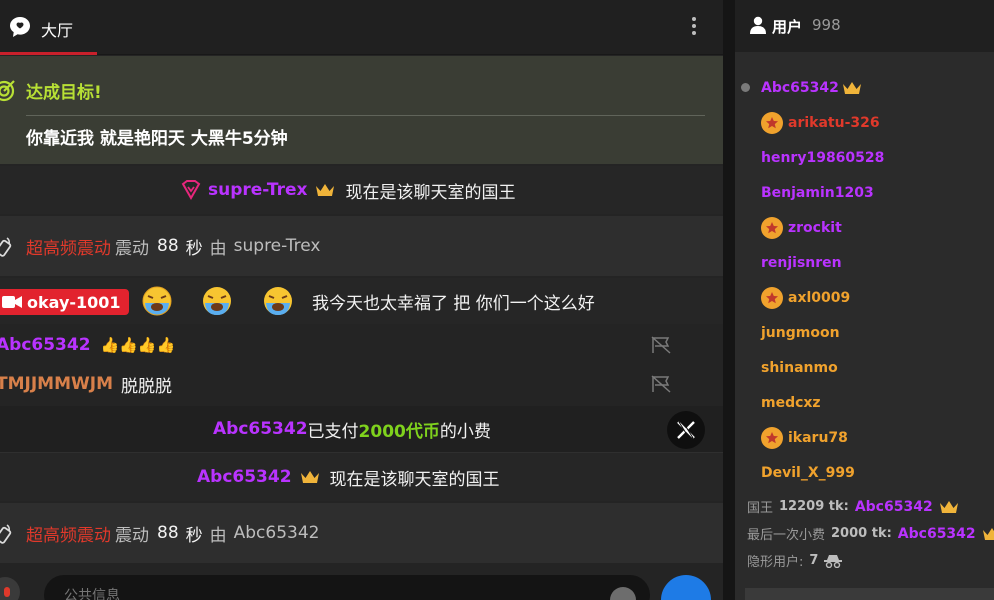  I want to click on message-text: 脱脱脱, so click(146, 386).